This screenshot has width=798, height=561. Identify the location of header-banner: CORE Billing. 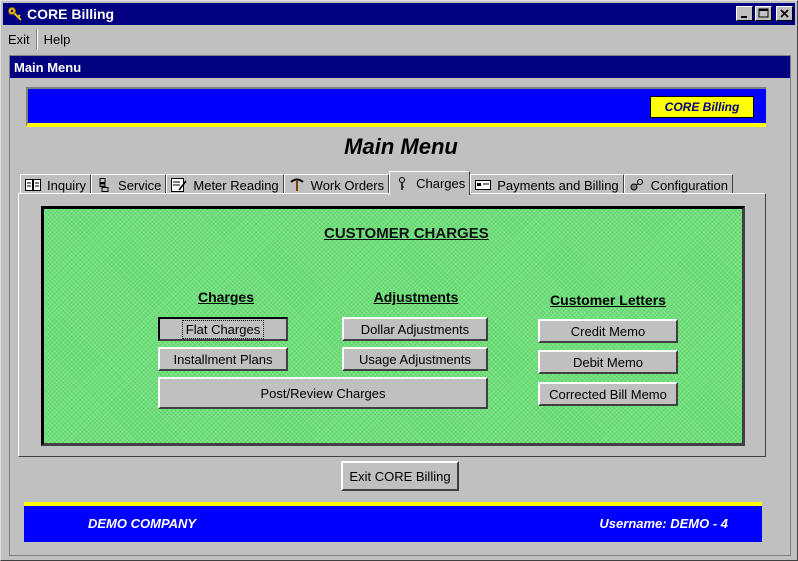
(396, 107).